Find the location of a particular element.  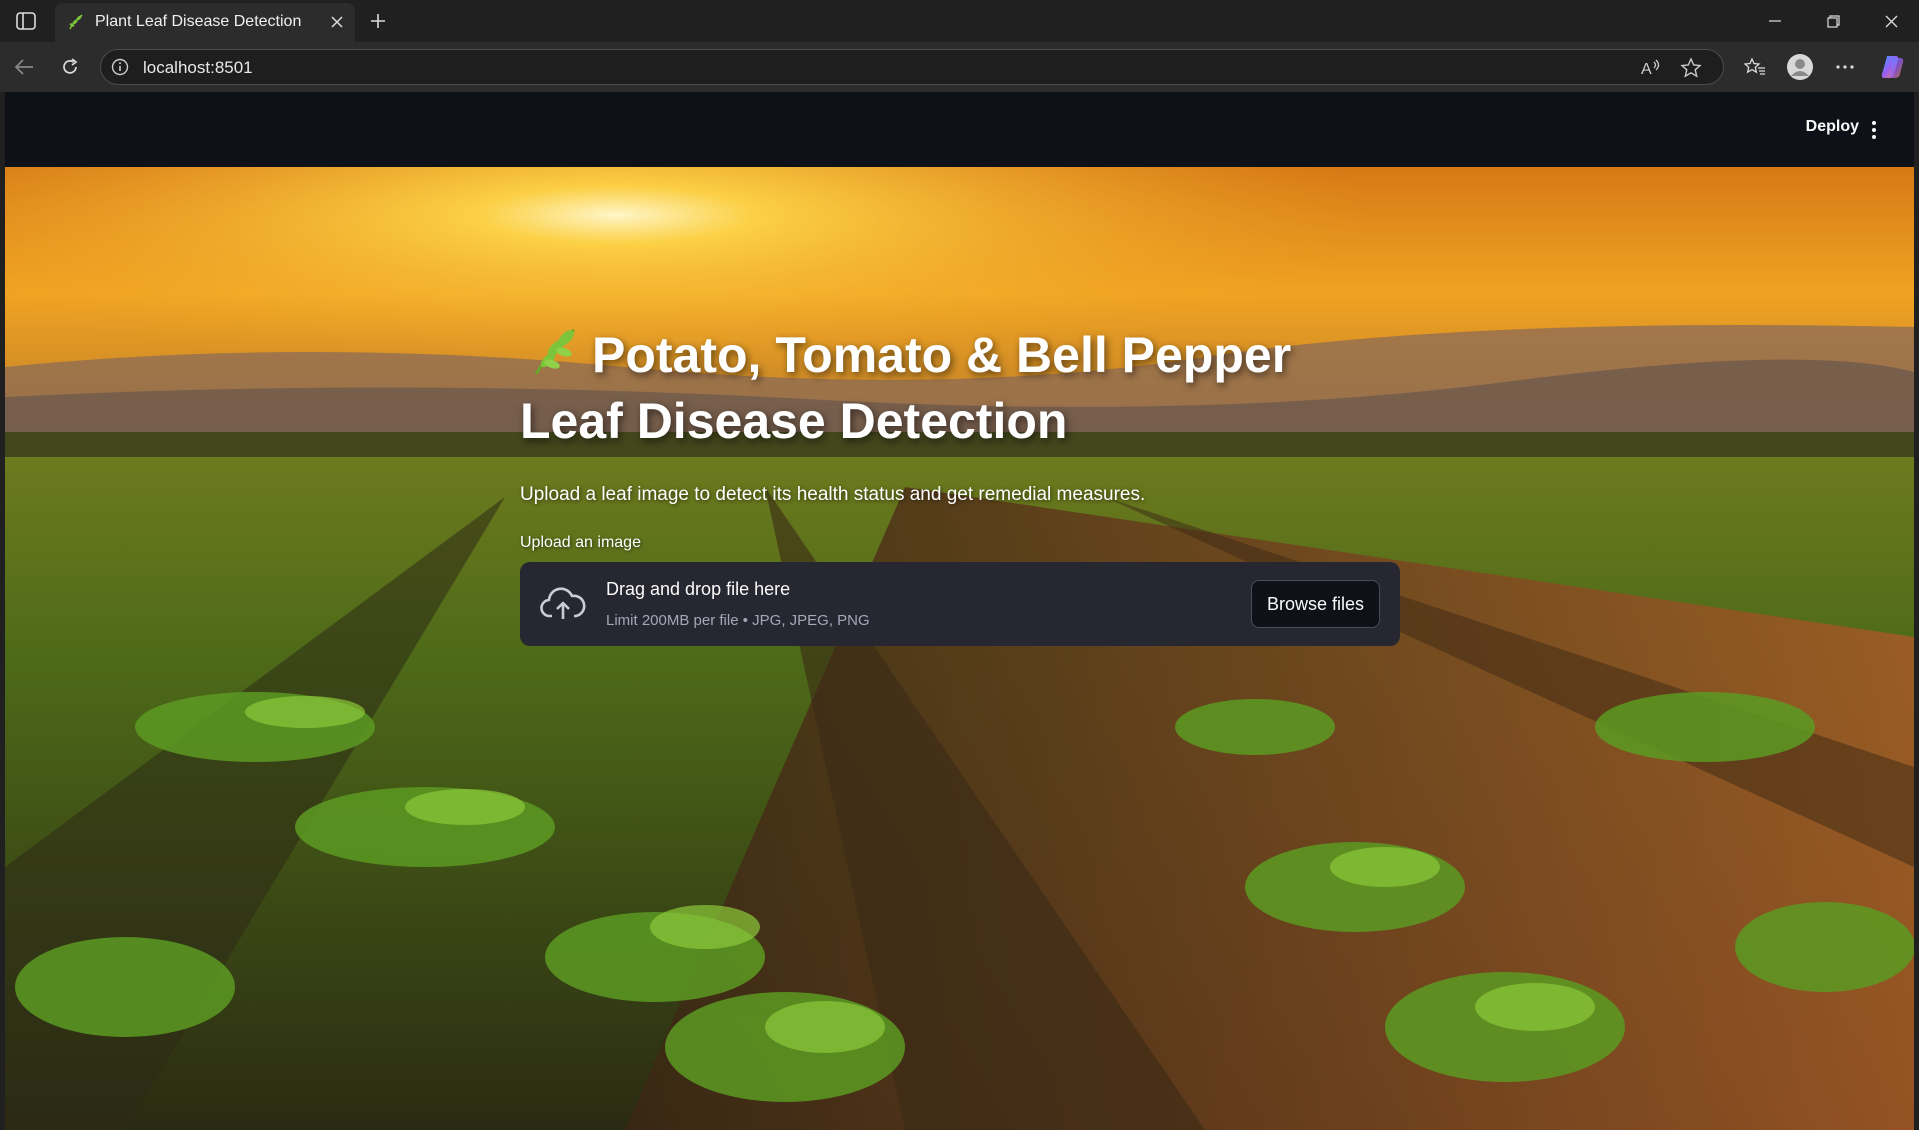

favorites-icon is located at coordinates (1755, 67).